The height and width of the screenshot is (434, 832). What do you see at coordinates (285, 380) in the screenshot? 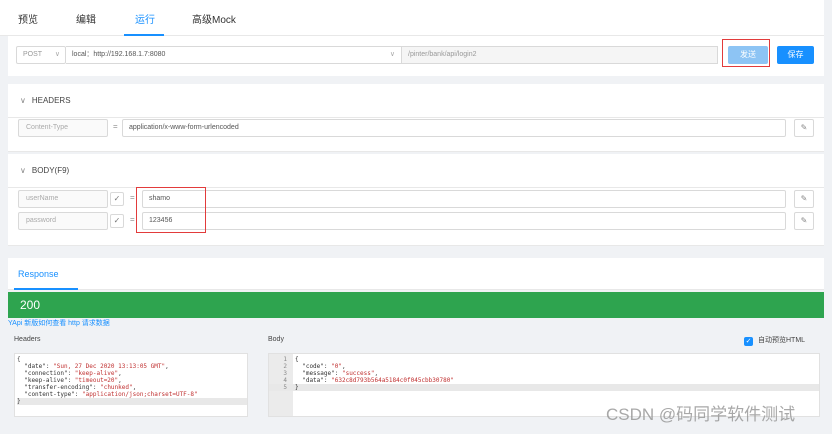
I see `line-number: 4` at bounding box center [285, 380].